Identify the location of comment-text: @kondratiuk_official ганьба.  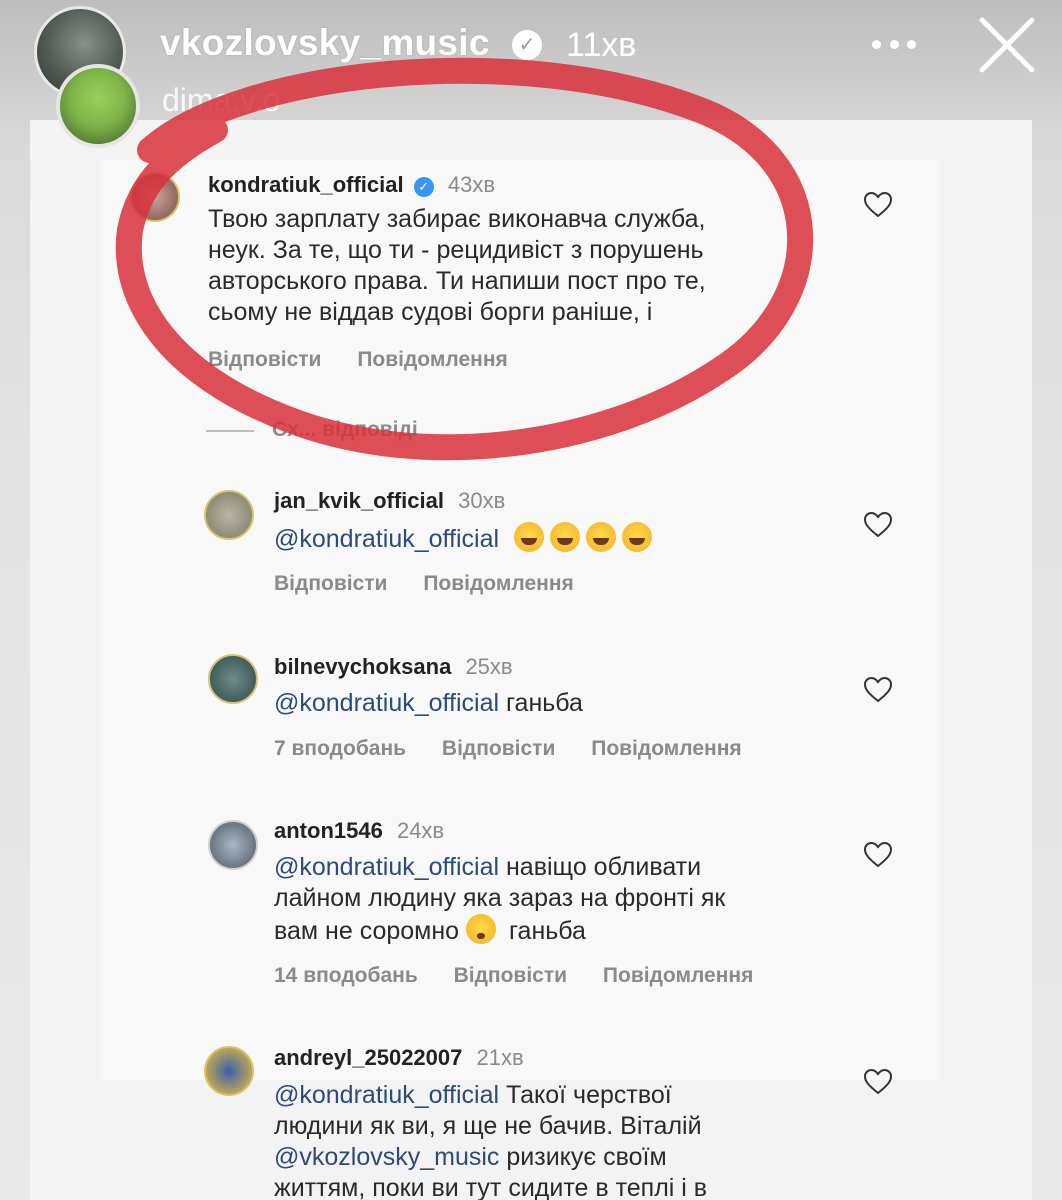
(428, 703).